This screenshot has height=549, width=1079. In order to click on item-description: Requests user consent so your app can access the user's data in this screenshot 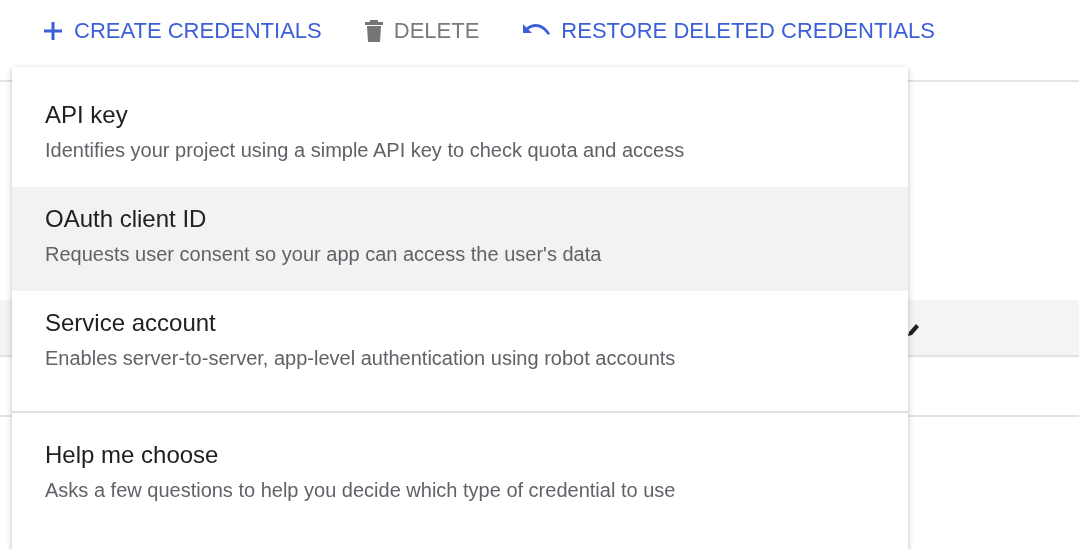, I will do `click(324, 254)`.